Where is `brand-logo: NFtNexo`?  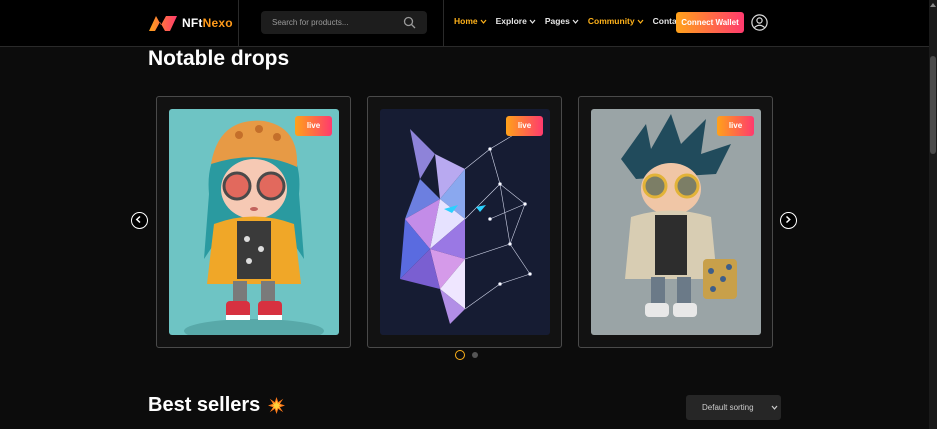
brand-logo: NFtNexo is located at coordinates (190, 23).